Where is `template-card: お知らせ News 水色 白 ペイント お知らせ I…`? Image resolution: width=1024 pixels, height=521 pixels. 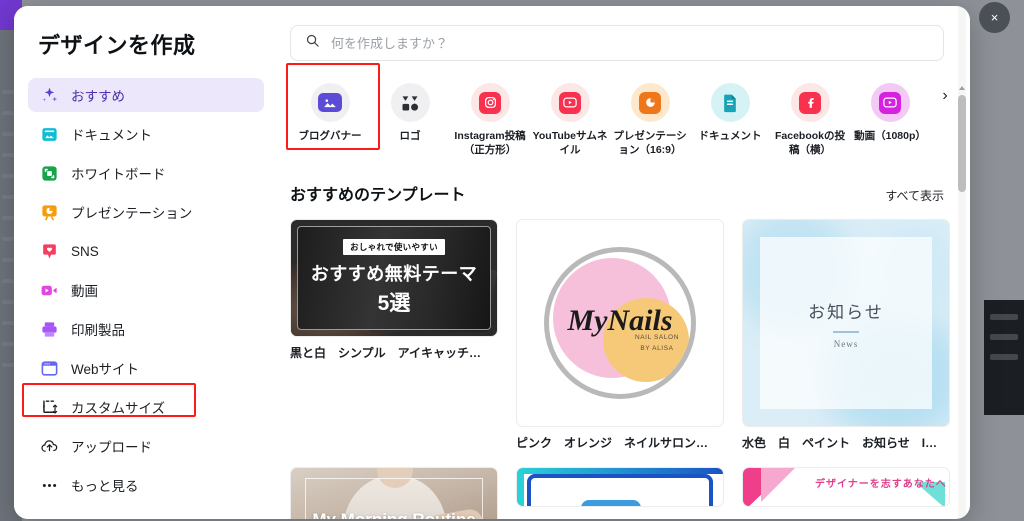
template-card: お知らせ News 水色 白 ペイント お知らせ I… is located at coordinates (846, 335).